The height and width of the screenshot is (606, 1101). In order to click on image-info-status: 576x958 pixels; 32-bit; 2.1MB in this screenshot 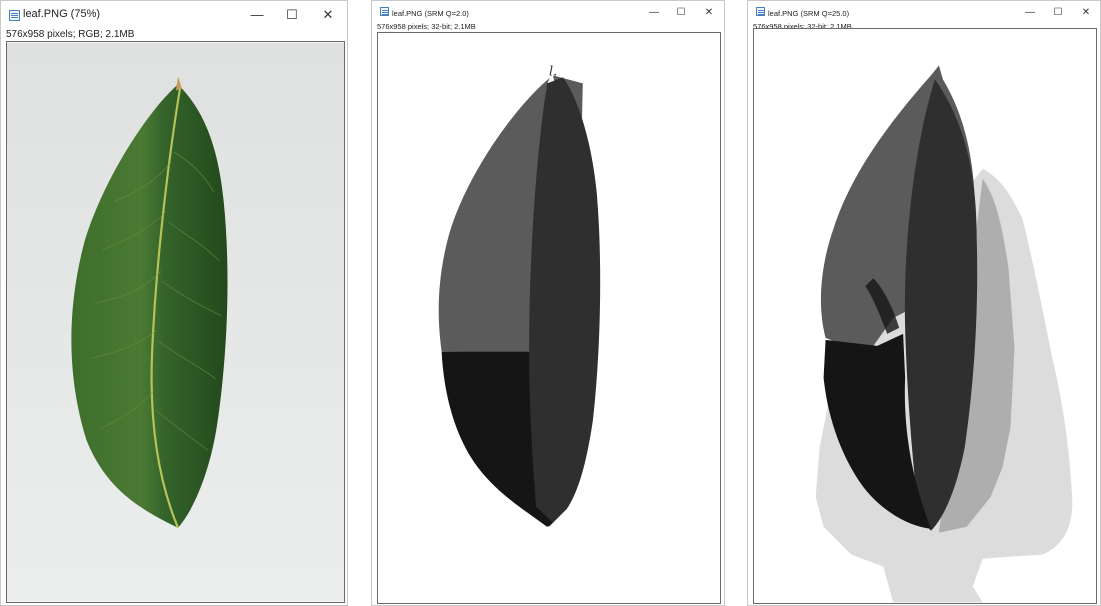, I will do `click(426, 26)`.